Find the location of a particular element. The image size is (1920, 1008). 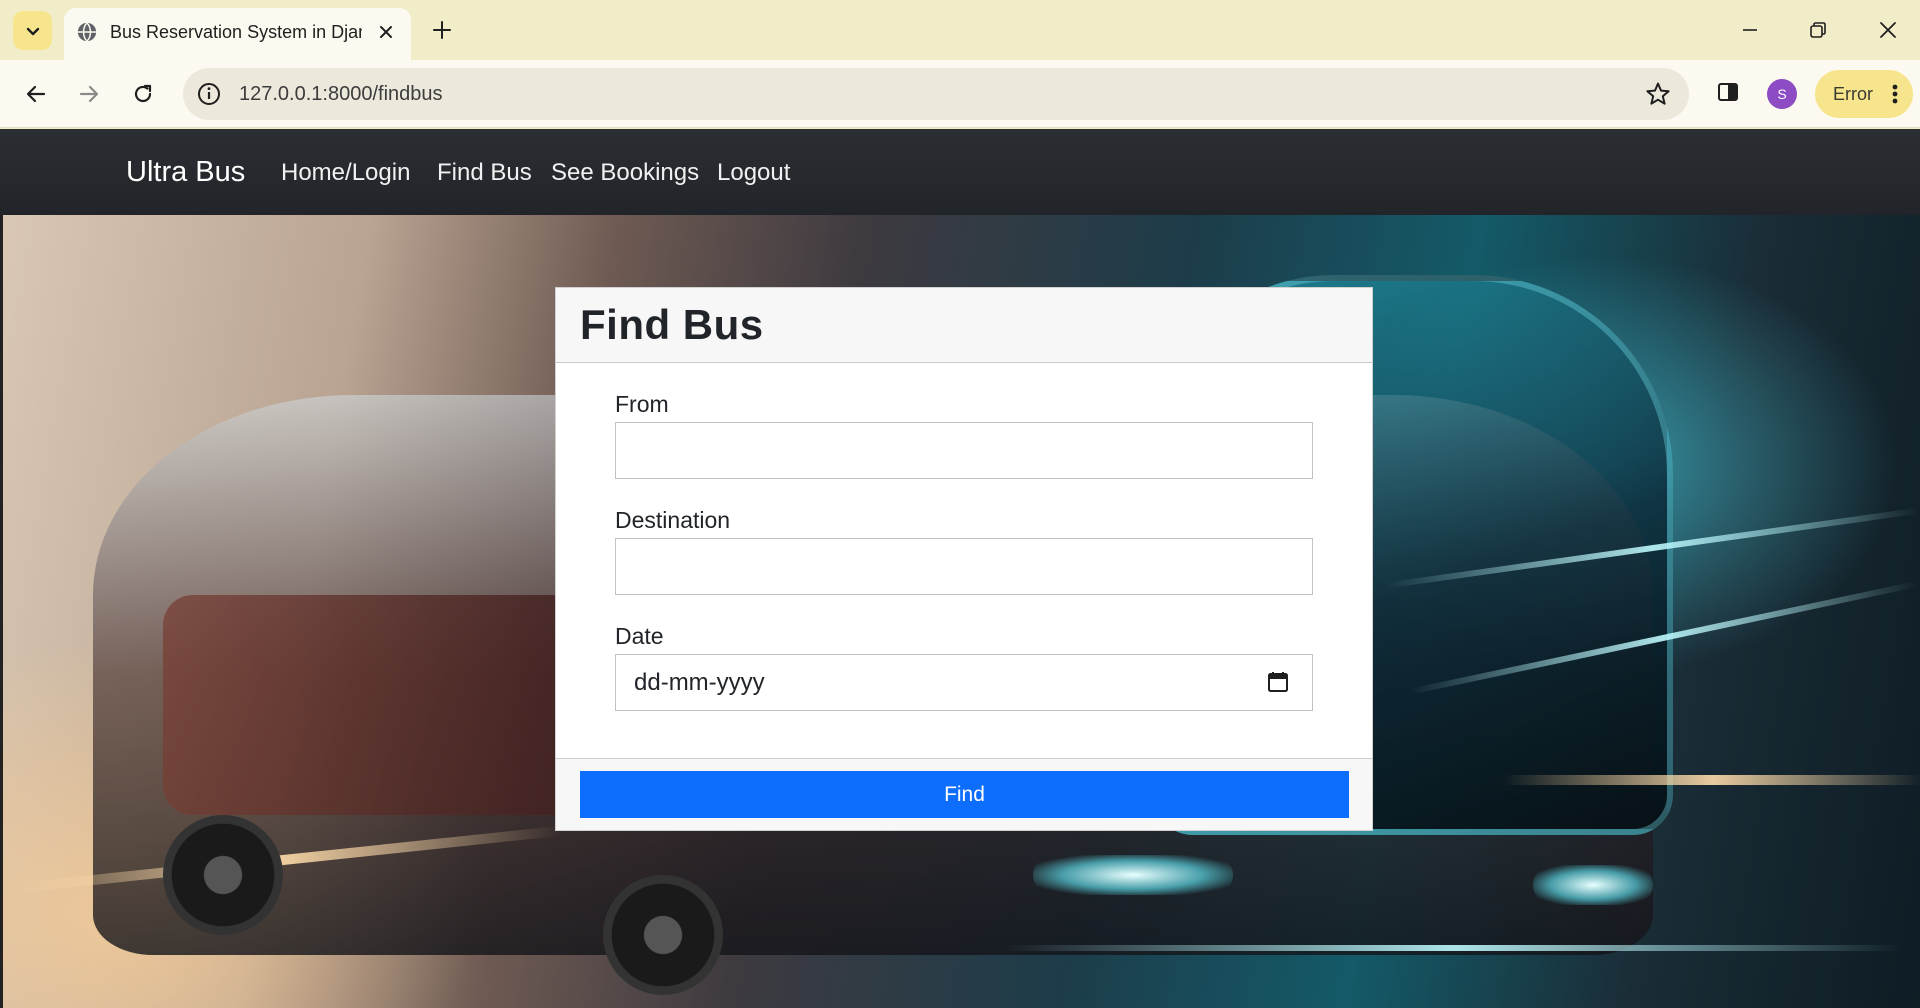

side-panel-button is located at coordinates (1728, 92).